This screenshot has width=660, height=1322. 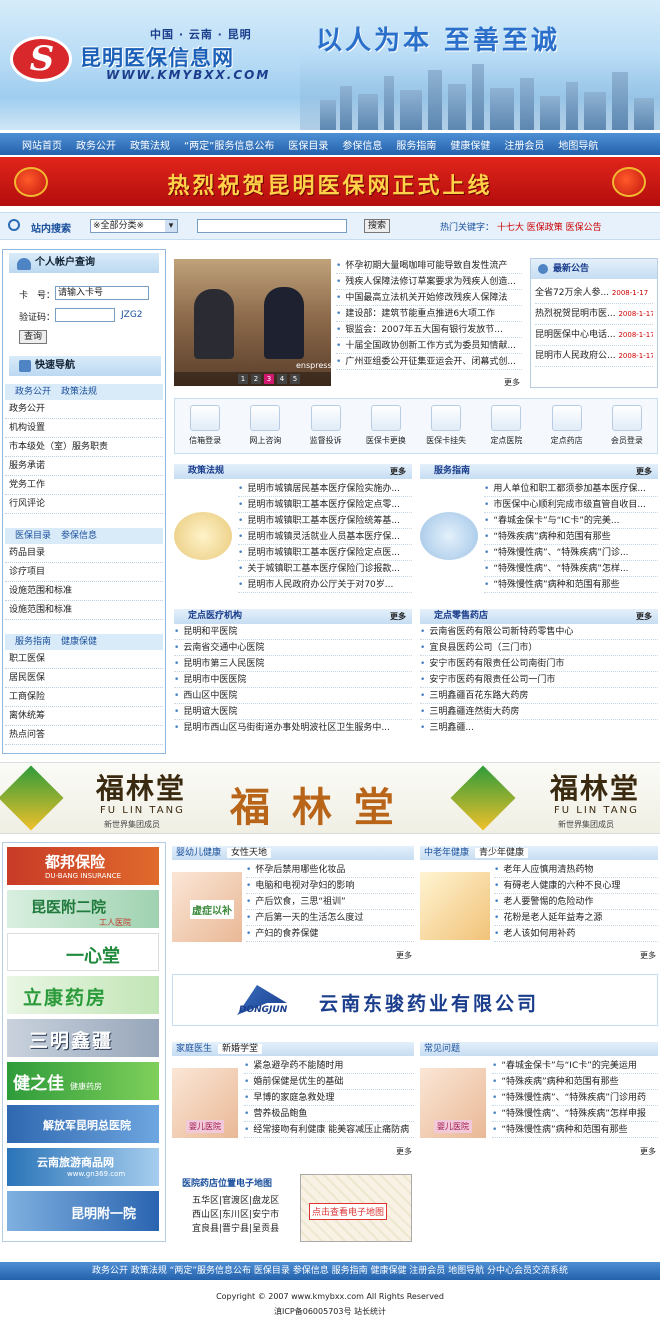 What do you see at coordinates (243, 379) in the screenshot?
I see `slide-dot: 1` at bounding box center [243, 379].